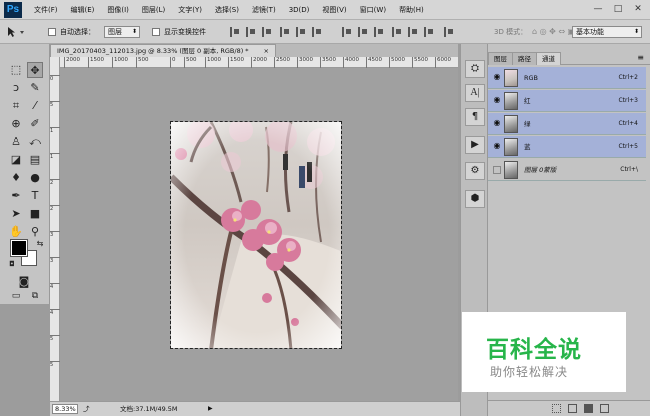 This screenshot has height=416, width=650. I want to click on menu-image: 图像(I), so click(118, 10).